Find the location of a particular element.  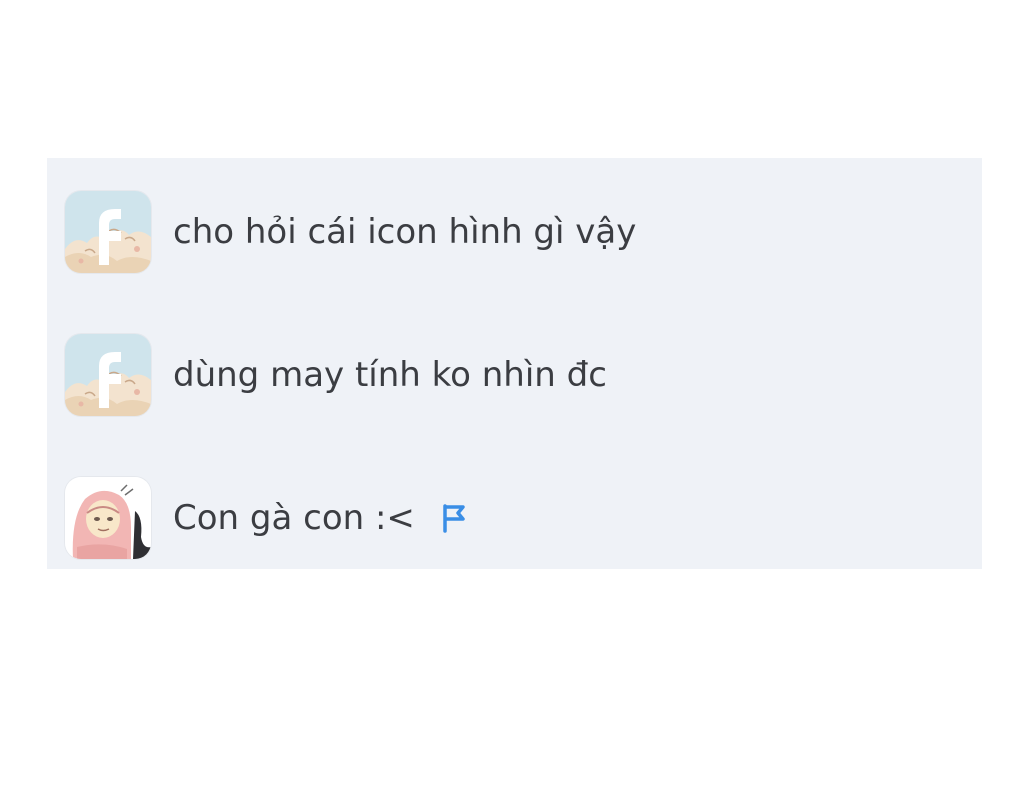

chat-message: cho hỏi cái icon hình gì vậy is located at coordinates (350, 232).